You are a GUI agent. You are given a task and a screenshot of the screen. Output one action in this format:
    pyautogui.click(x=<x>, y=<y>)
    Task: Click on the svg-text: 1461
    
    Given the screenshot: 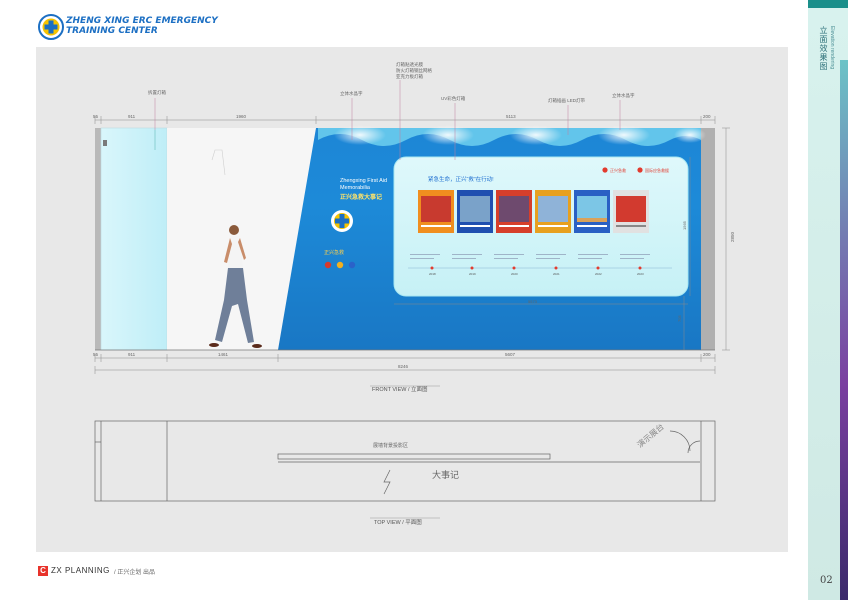 What is the action you would take?
    pyautogui.click(x=223, y=354)
    